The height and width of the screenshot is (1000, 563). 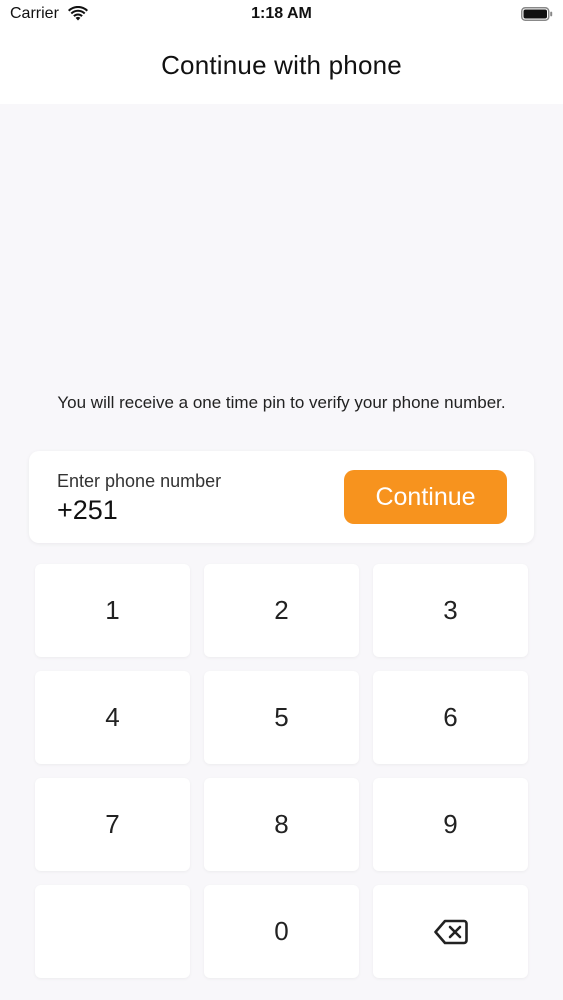 I want to click on keypad-key-9: 9, so click(x=450, y=824).